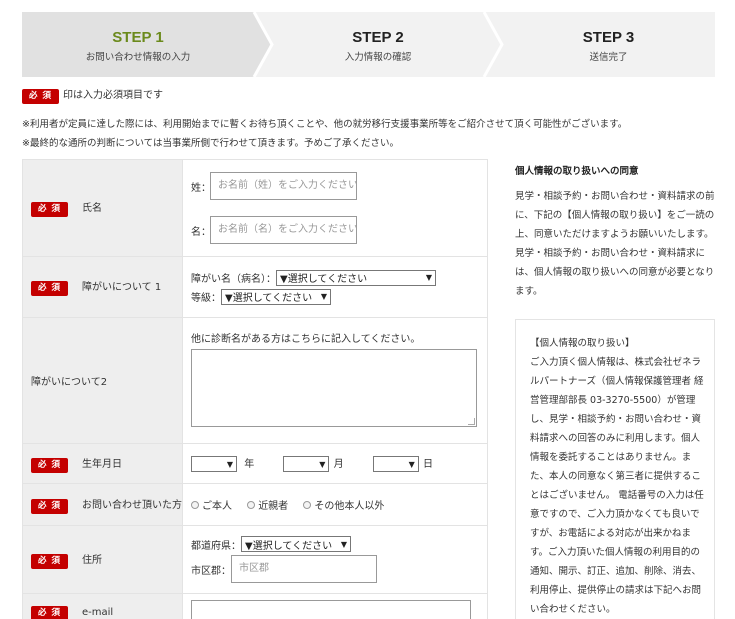  I want to click on row-email: 必 須 e-mail, so click(255, 606).